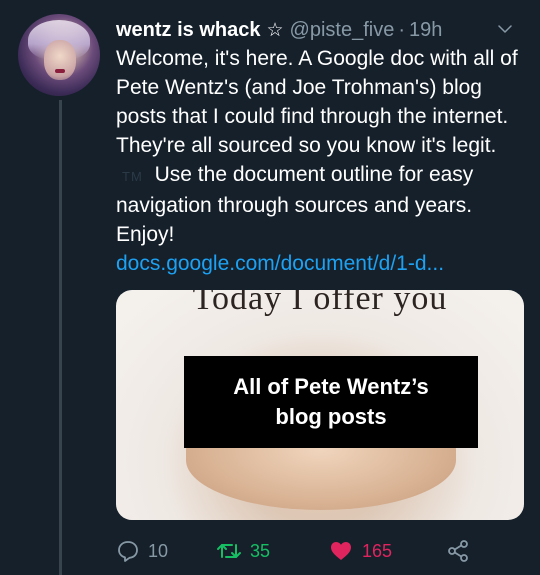  Describe the element at coordinates (272, 551) in the screenshot. I see `retweet-button: 35` at that location.